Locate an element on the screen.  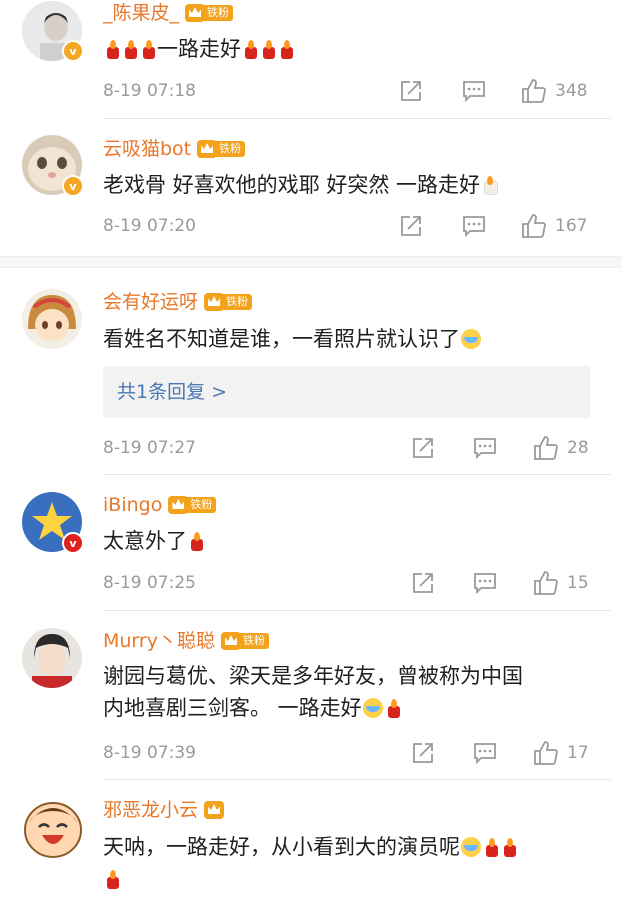
like-button: 348 is located at coordinates (554, 91).